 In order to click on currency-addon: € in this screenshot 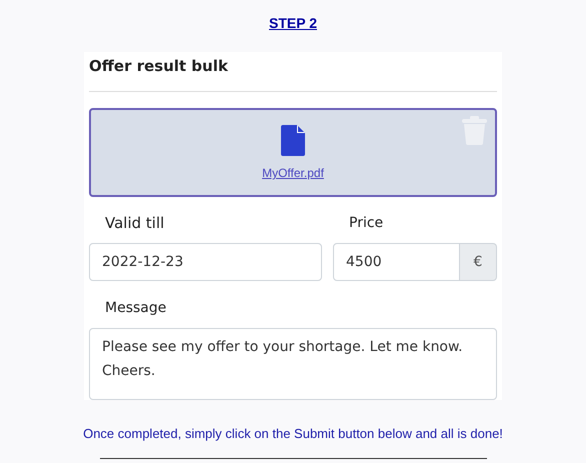, I will do `click(478, 262)`.